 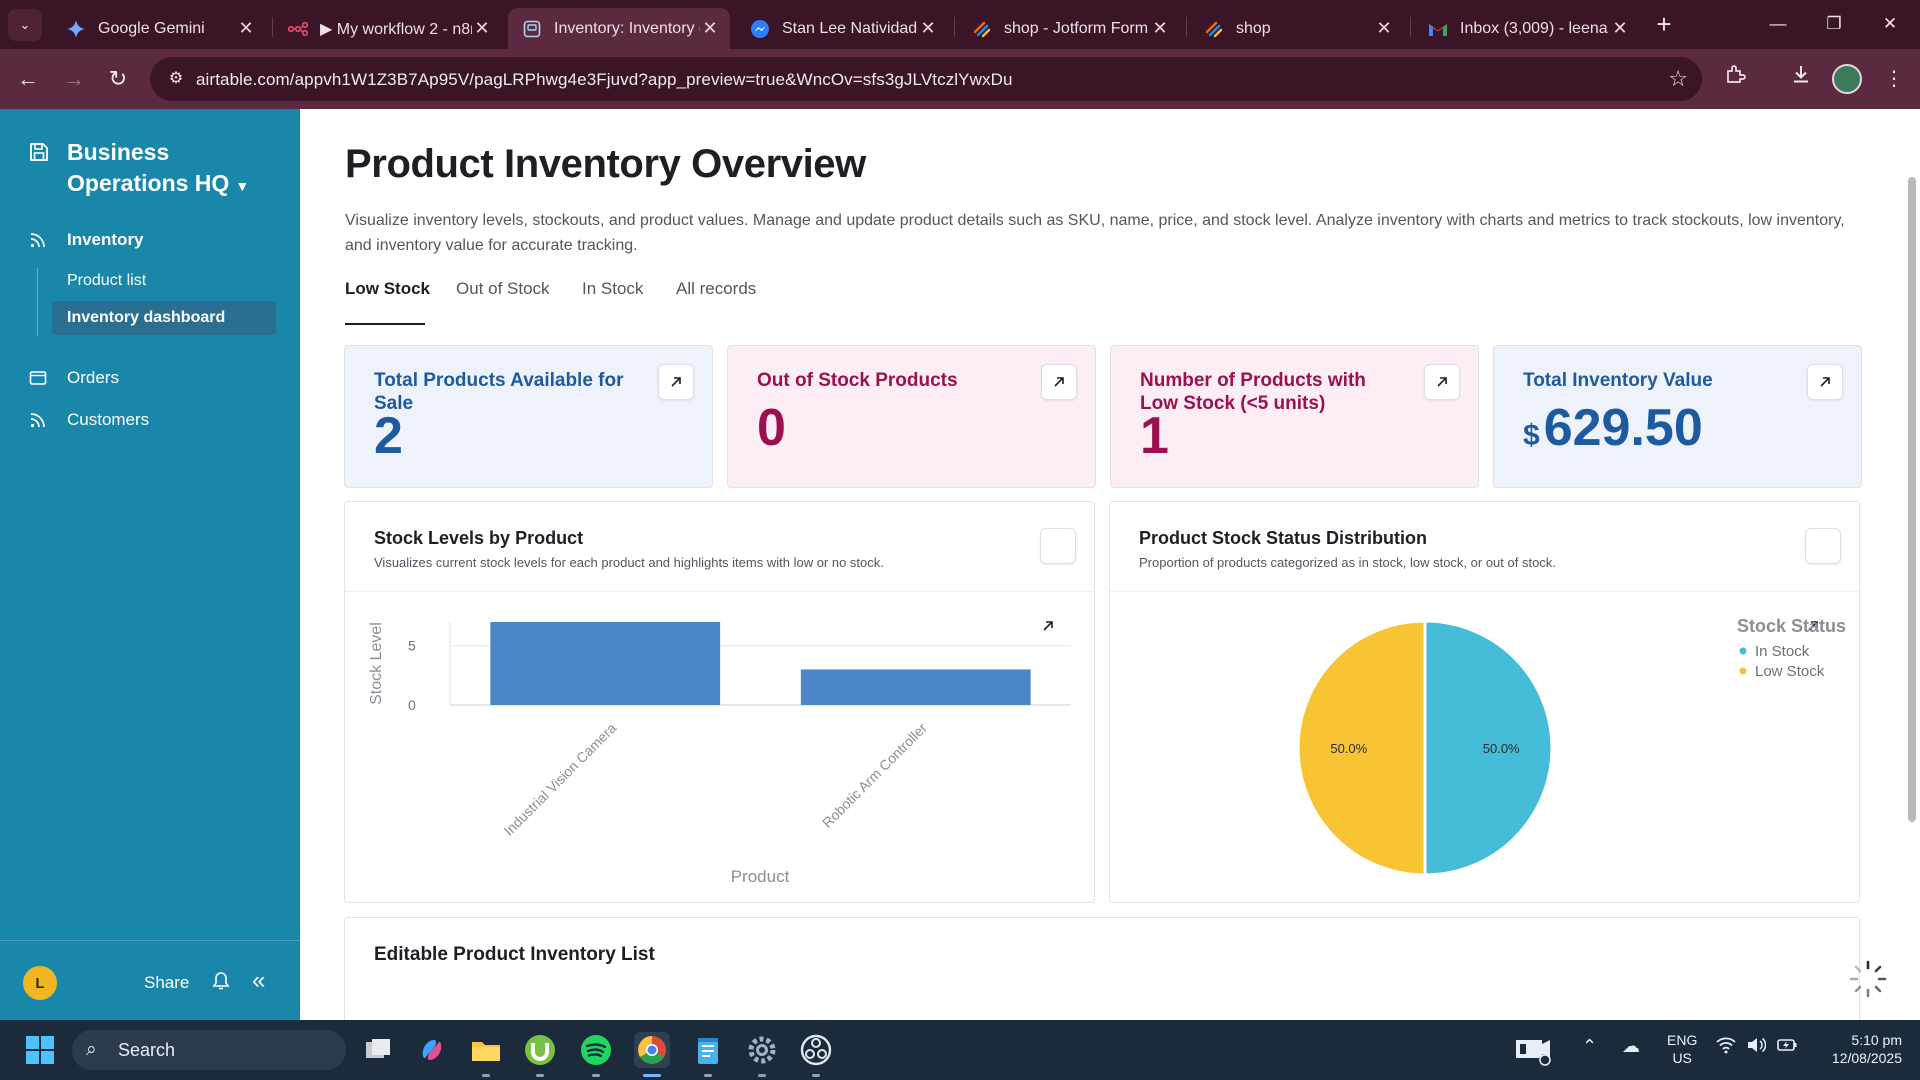 What do you see at coordinates (842, 28) in the screenshot?
I see `browser-tab: Stan Lee Natividad | Facebook ✕` at bounding box center [842, 28].